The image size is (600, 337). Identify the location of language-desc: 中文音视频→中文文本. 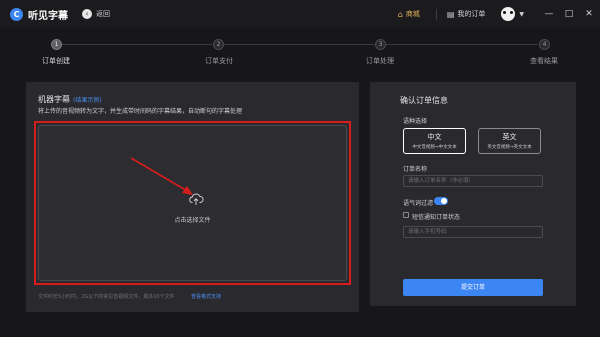
(434, 147).